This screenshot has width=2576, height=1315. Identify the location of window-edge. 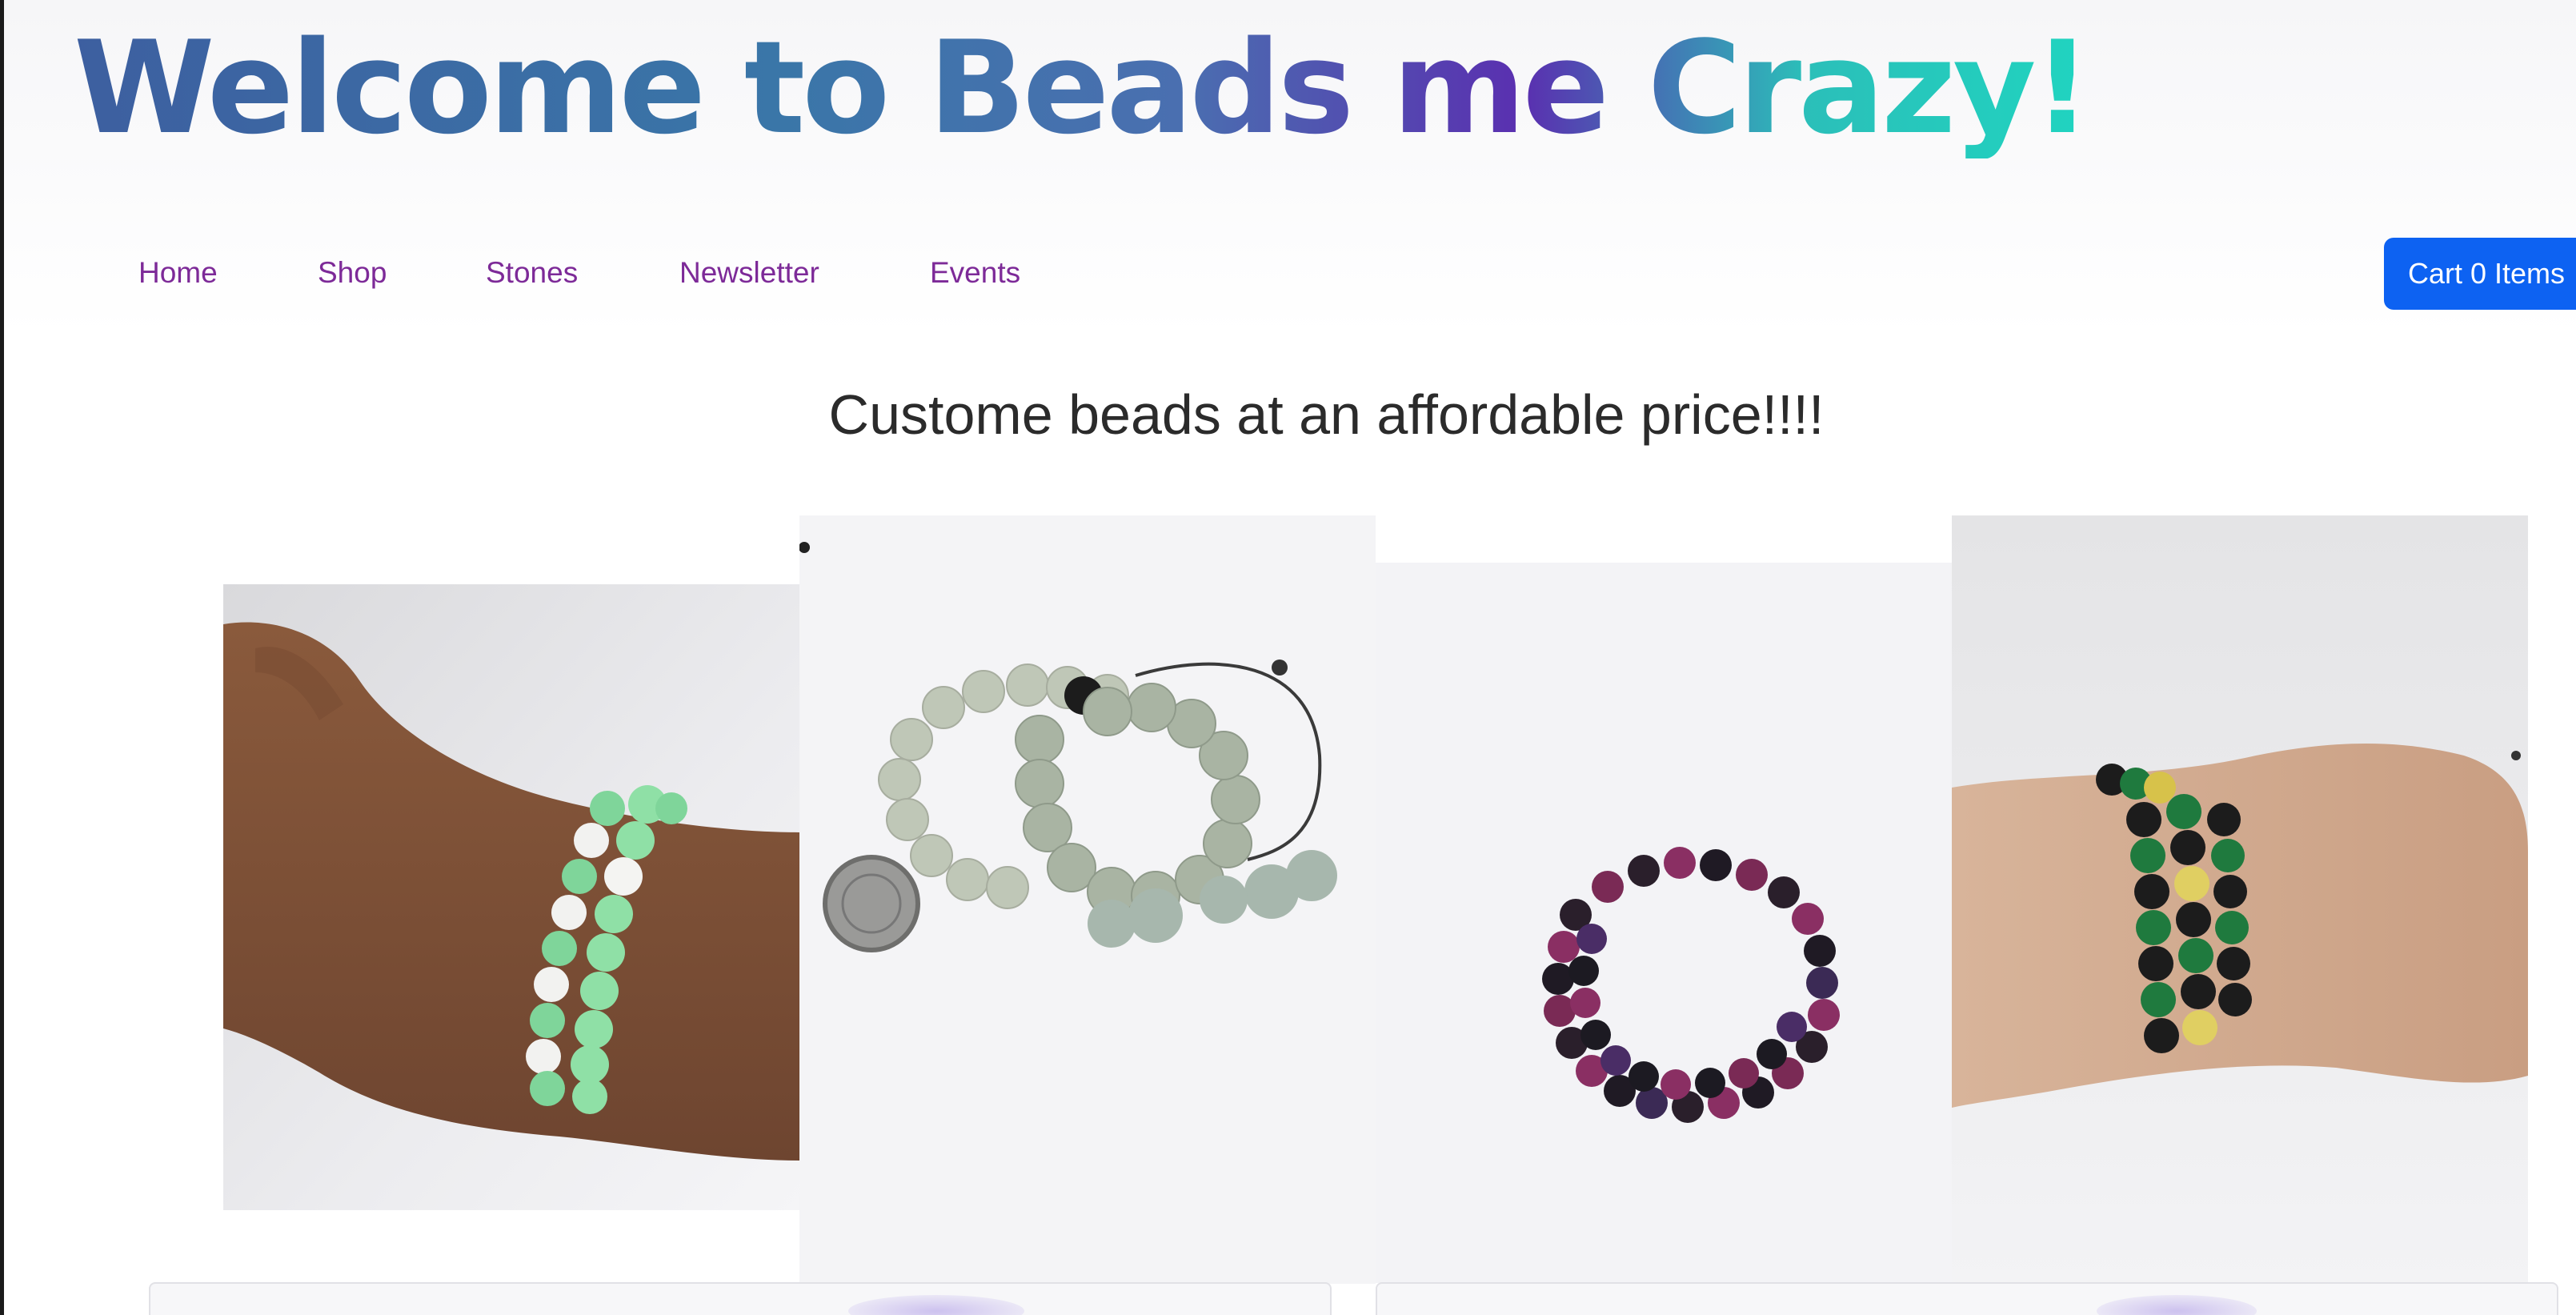
(2, 657).